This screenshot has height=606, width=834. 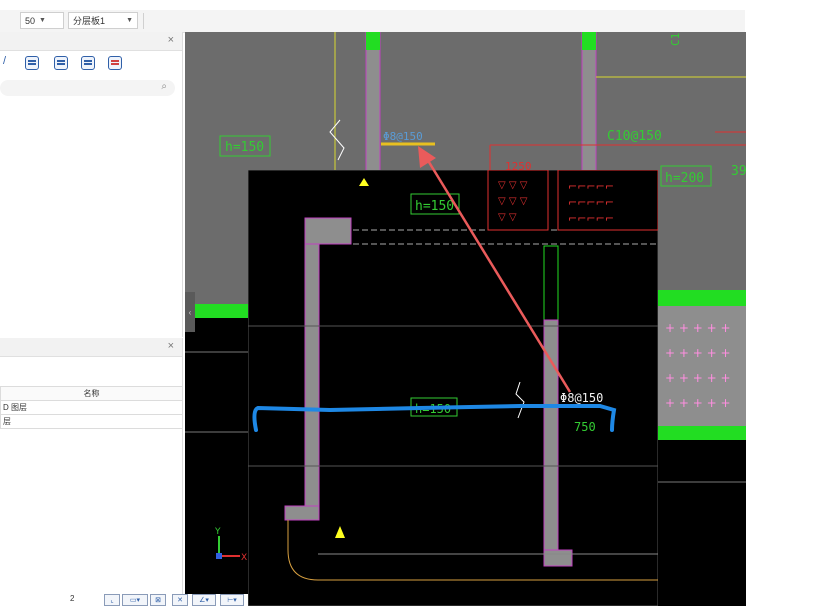 What do you see at coordinates (497, 273) in the screenshot?
I see `annotation-arrow` at bounding box center [497, 273].